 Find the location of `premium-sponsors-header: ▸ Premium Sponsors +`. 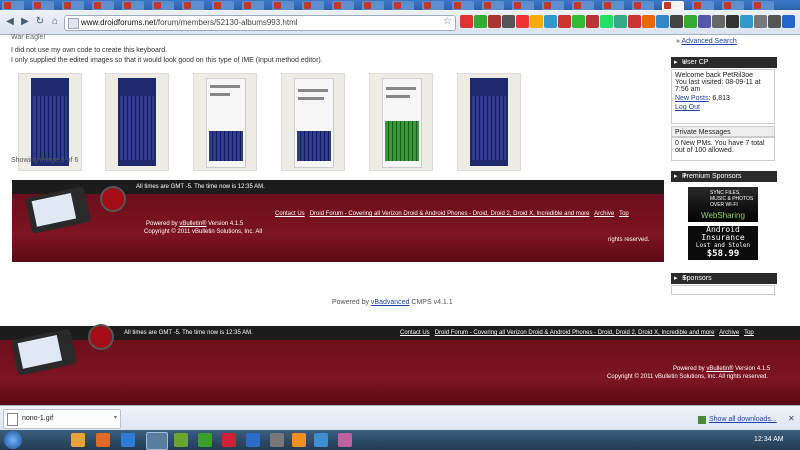

premium-sponsors-header: ▸ Premium Sponsors + is located at coordinates (724, 176).